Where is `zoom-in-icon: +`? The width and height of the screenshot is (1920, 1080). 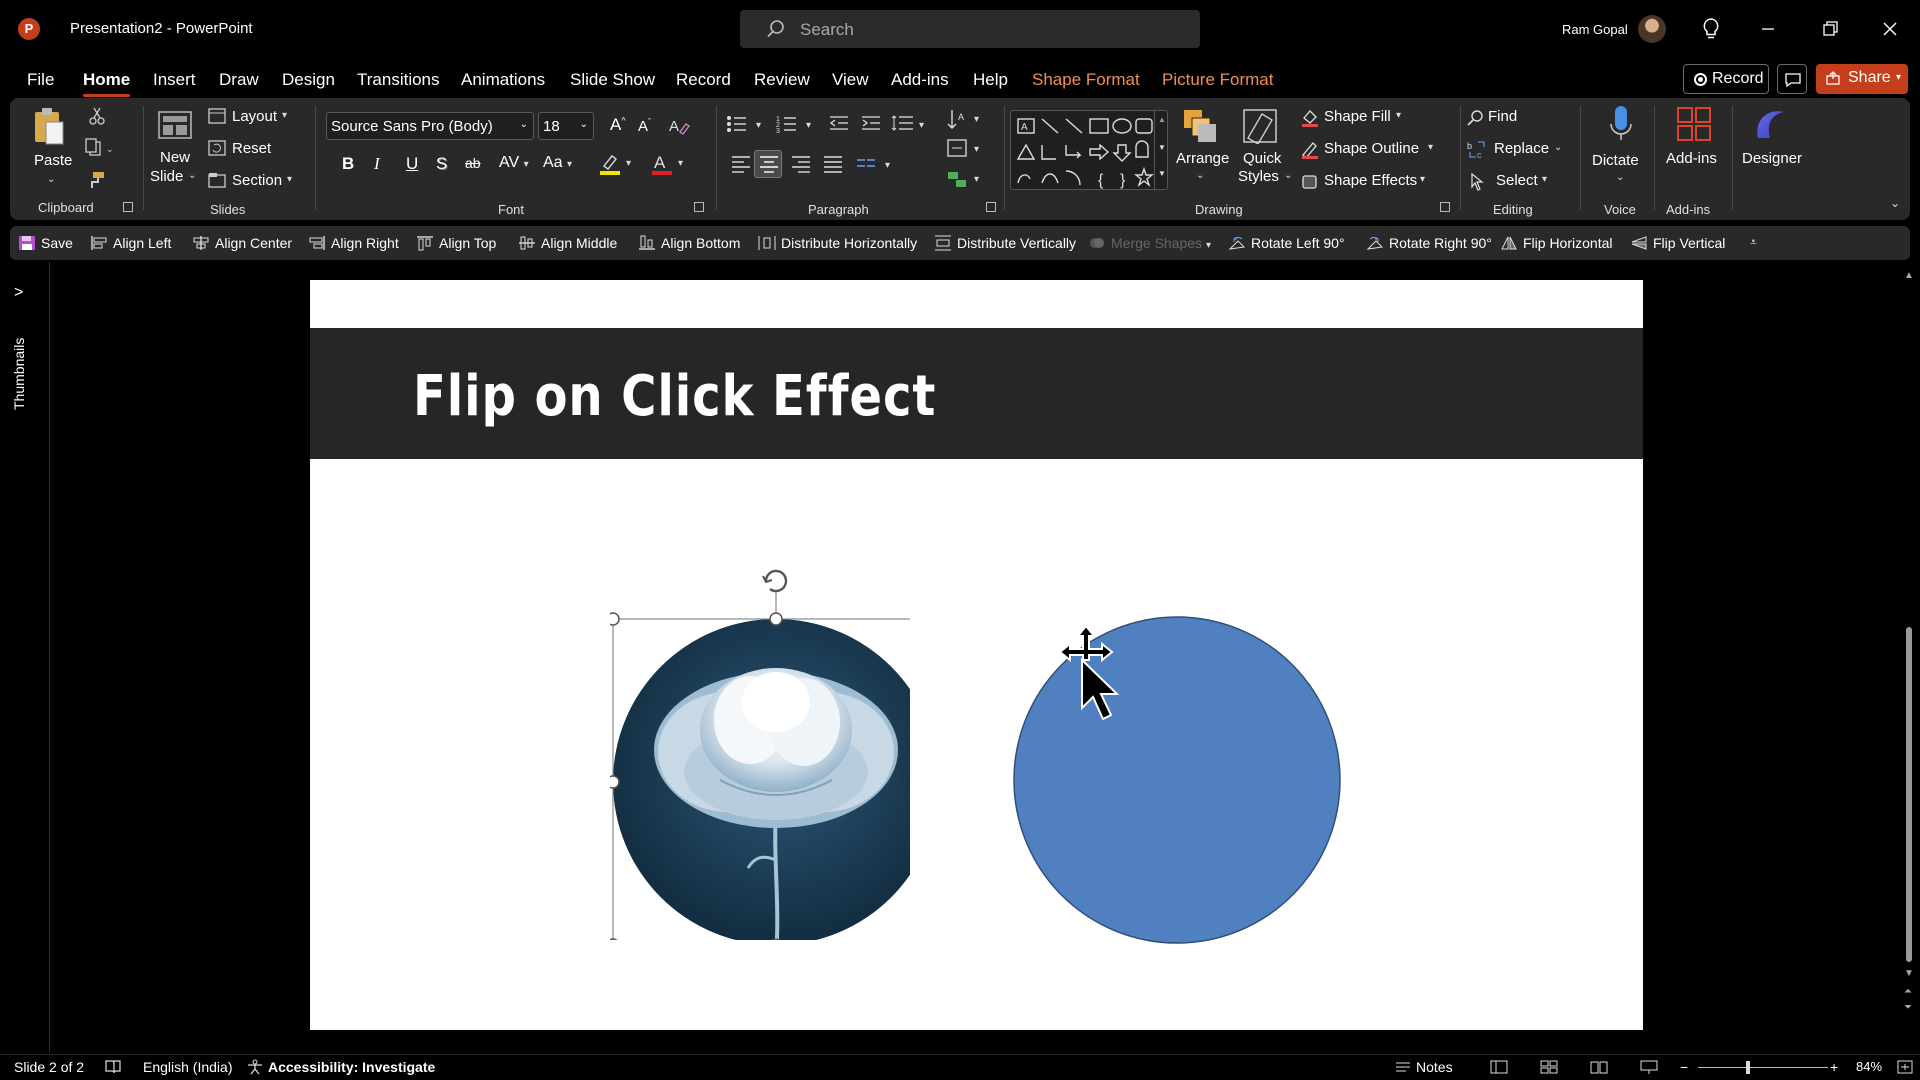 zoom-in-icon: + is located at coordinates (1834, 1067).